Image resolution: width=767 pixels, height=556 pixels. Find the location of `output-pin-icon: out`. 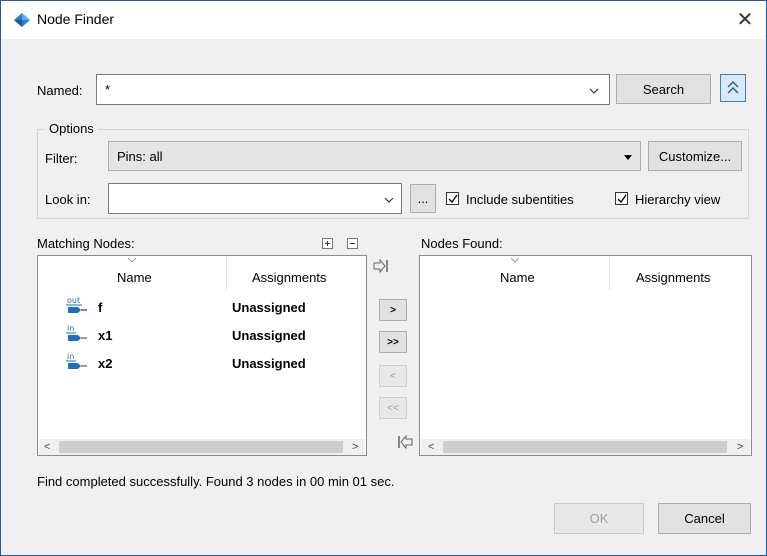

output-pin-icon: out is located at coordinates (76, 304).